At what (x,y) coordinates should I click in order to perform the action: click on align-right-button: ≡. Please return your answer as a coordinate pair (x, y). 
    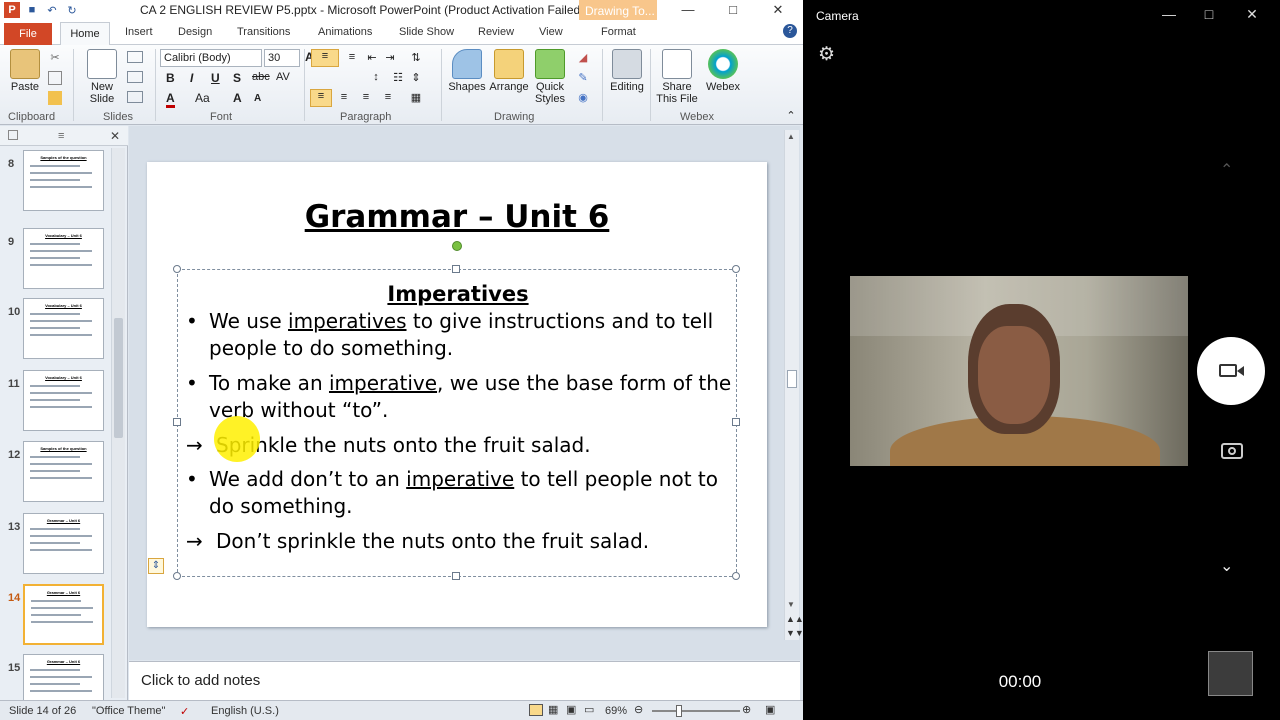
    Looking at the image, I should click on (366, 97).